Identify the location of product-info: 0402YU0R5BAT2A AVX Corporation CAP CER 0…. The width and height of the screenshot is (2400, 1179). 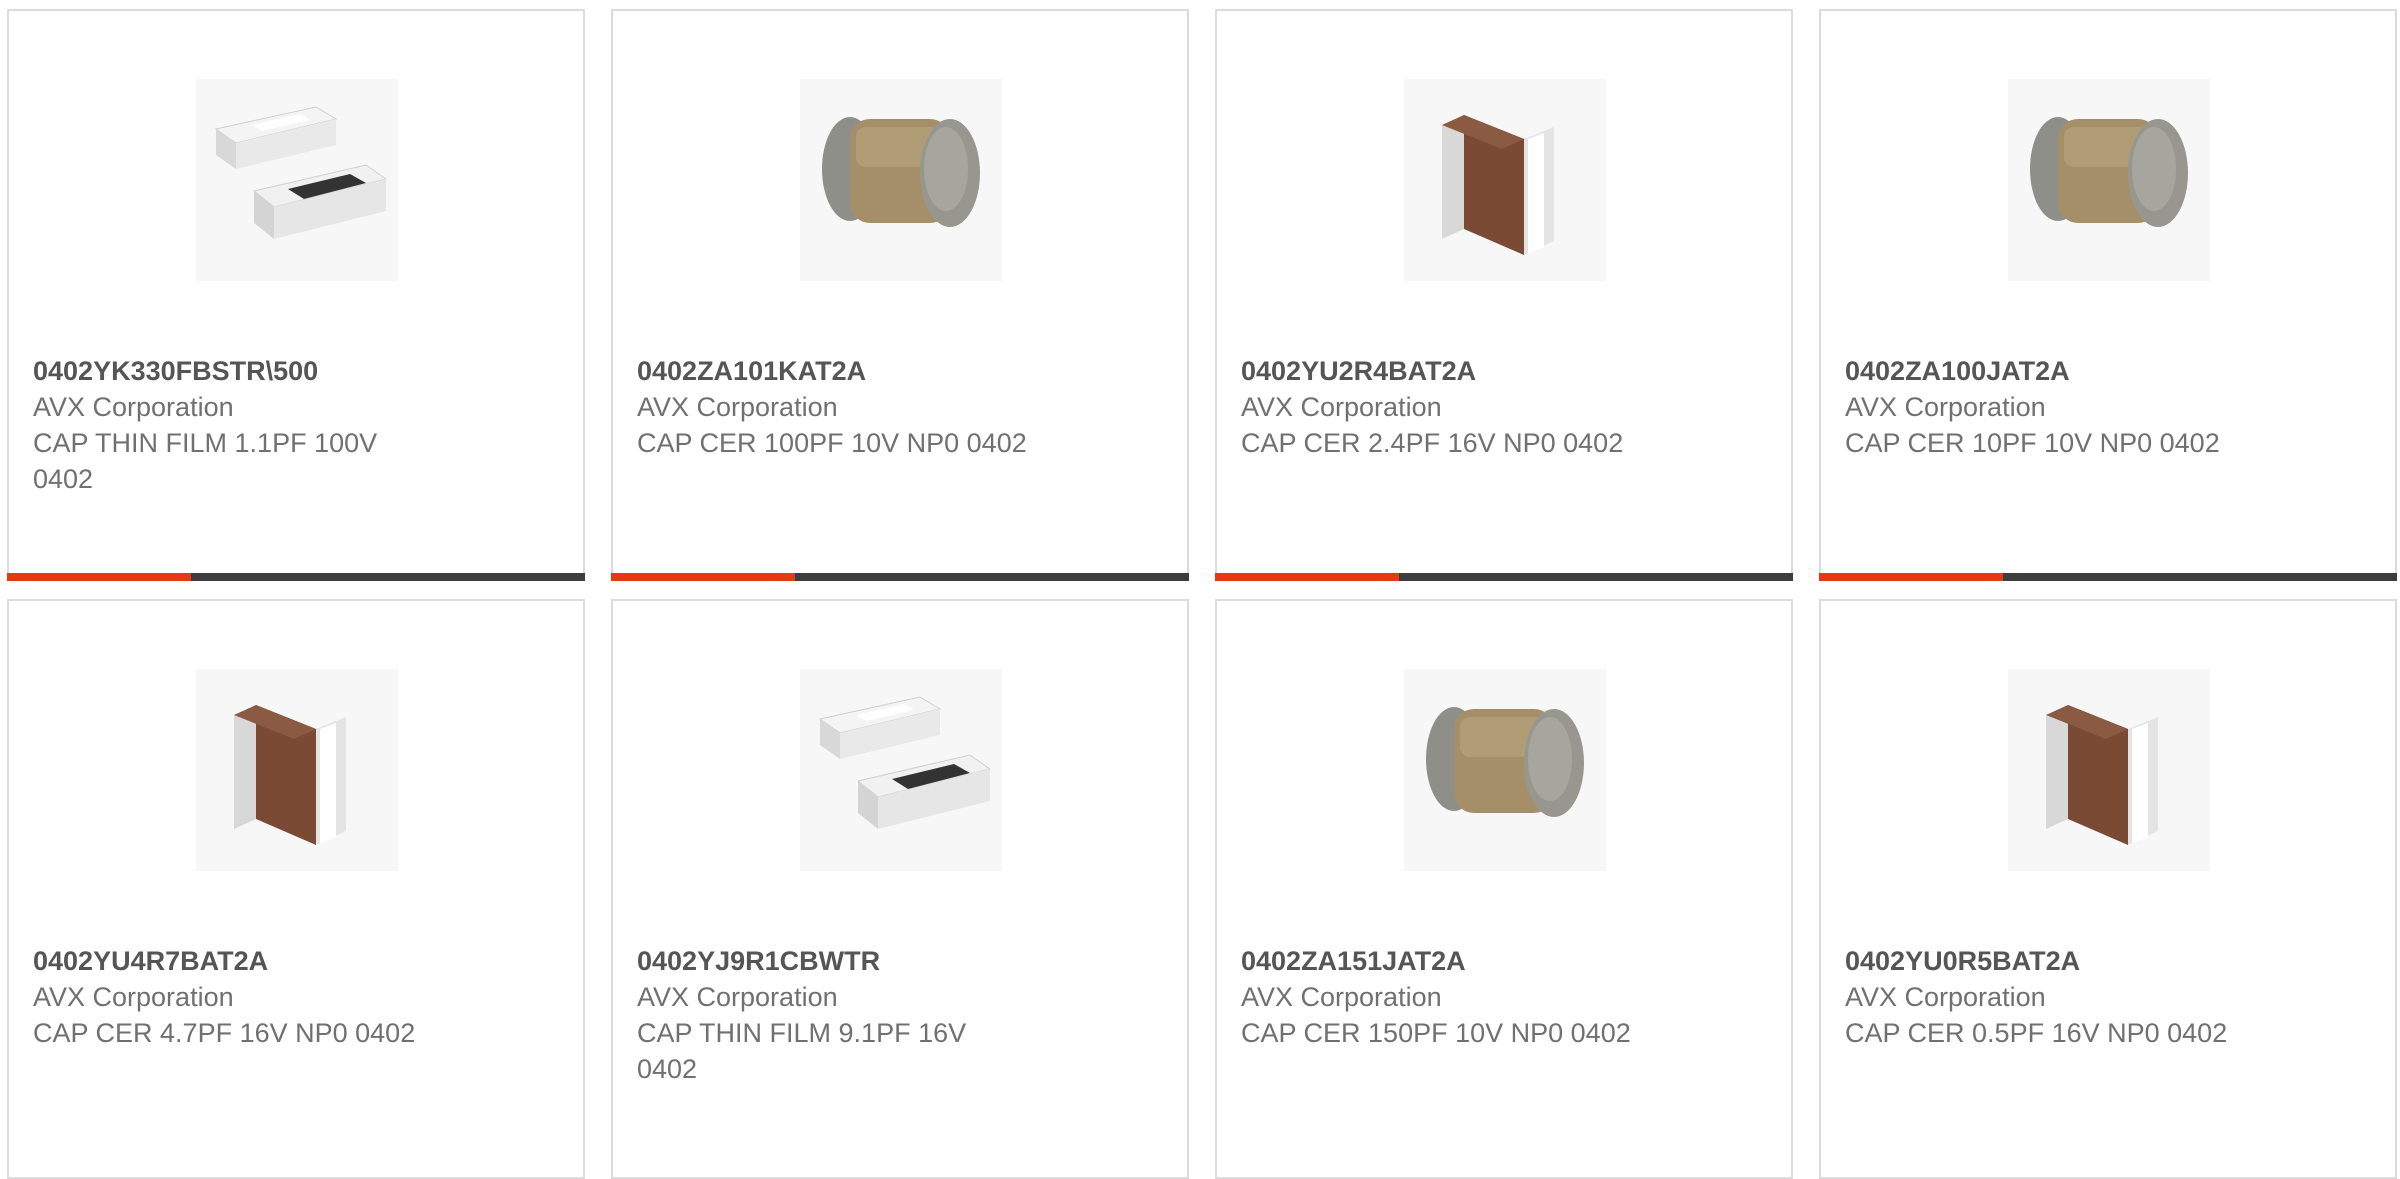
(2040, 997).